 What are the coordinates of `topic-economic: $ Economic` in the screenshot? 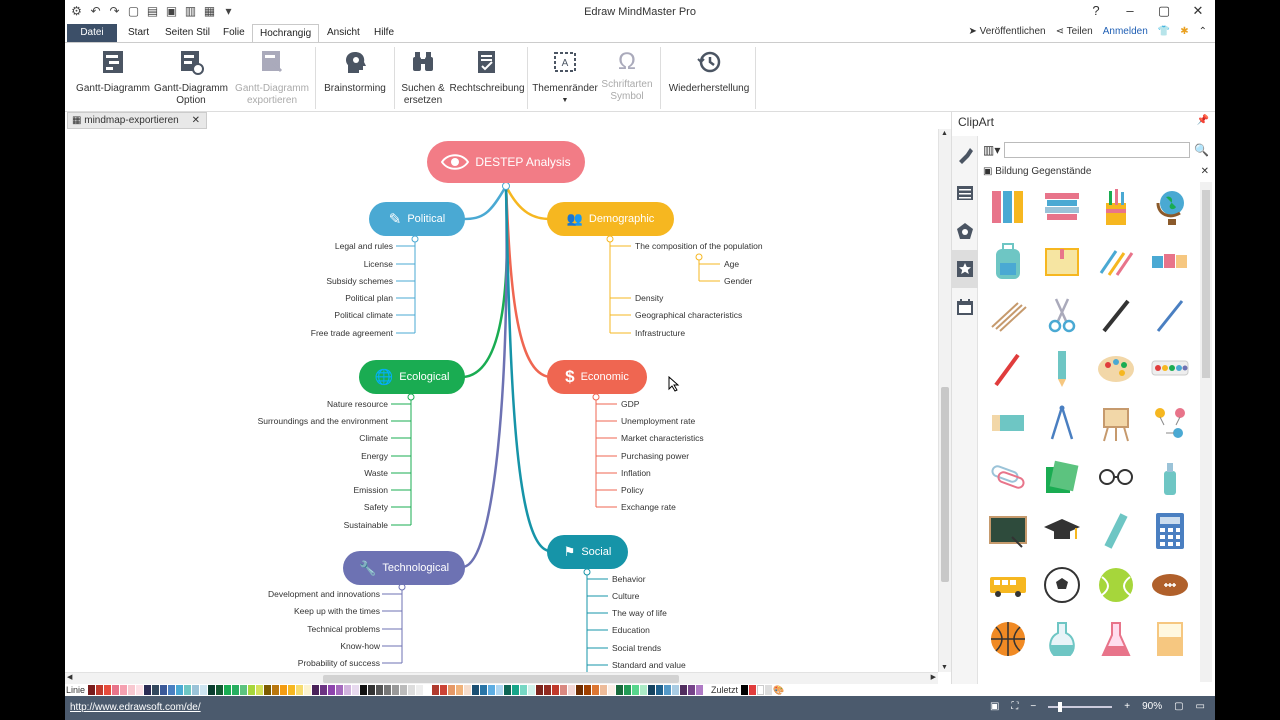 It's located at (597, 377).